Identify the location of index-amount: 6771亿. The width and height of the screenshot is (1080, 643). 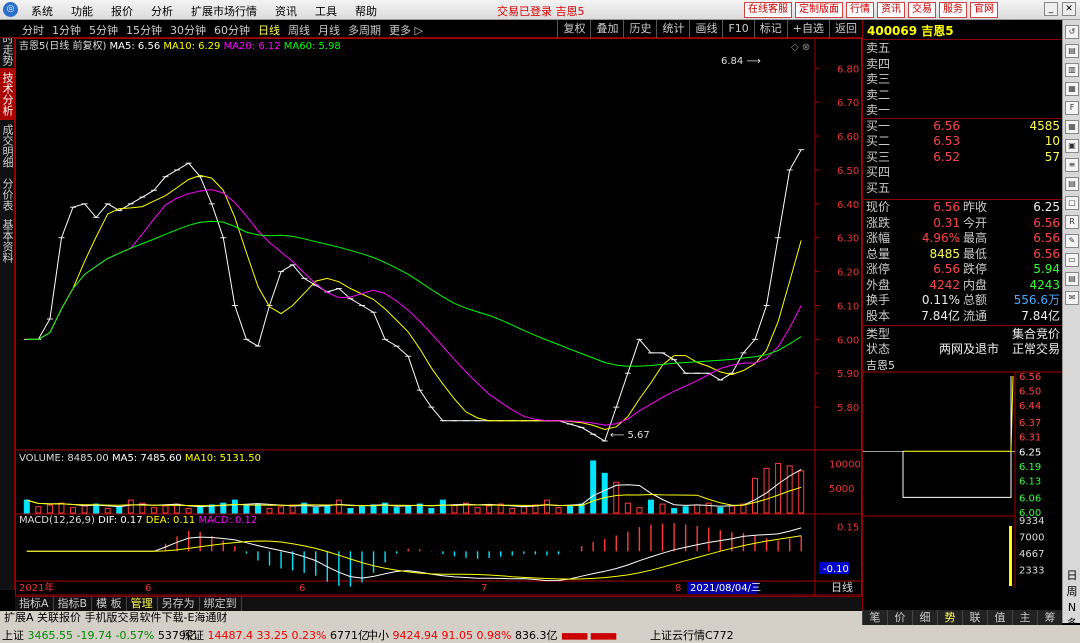
(349, 635).